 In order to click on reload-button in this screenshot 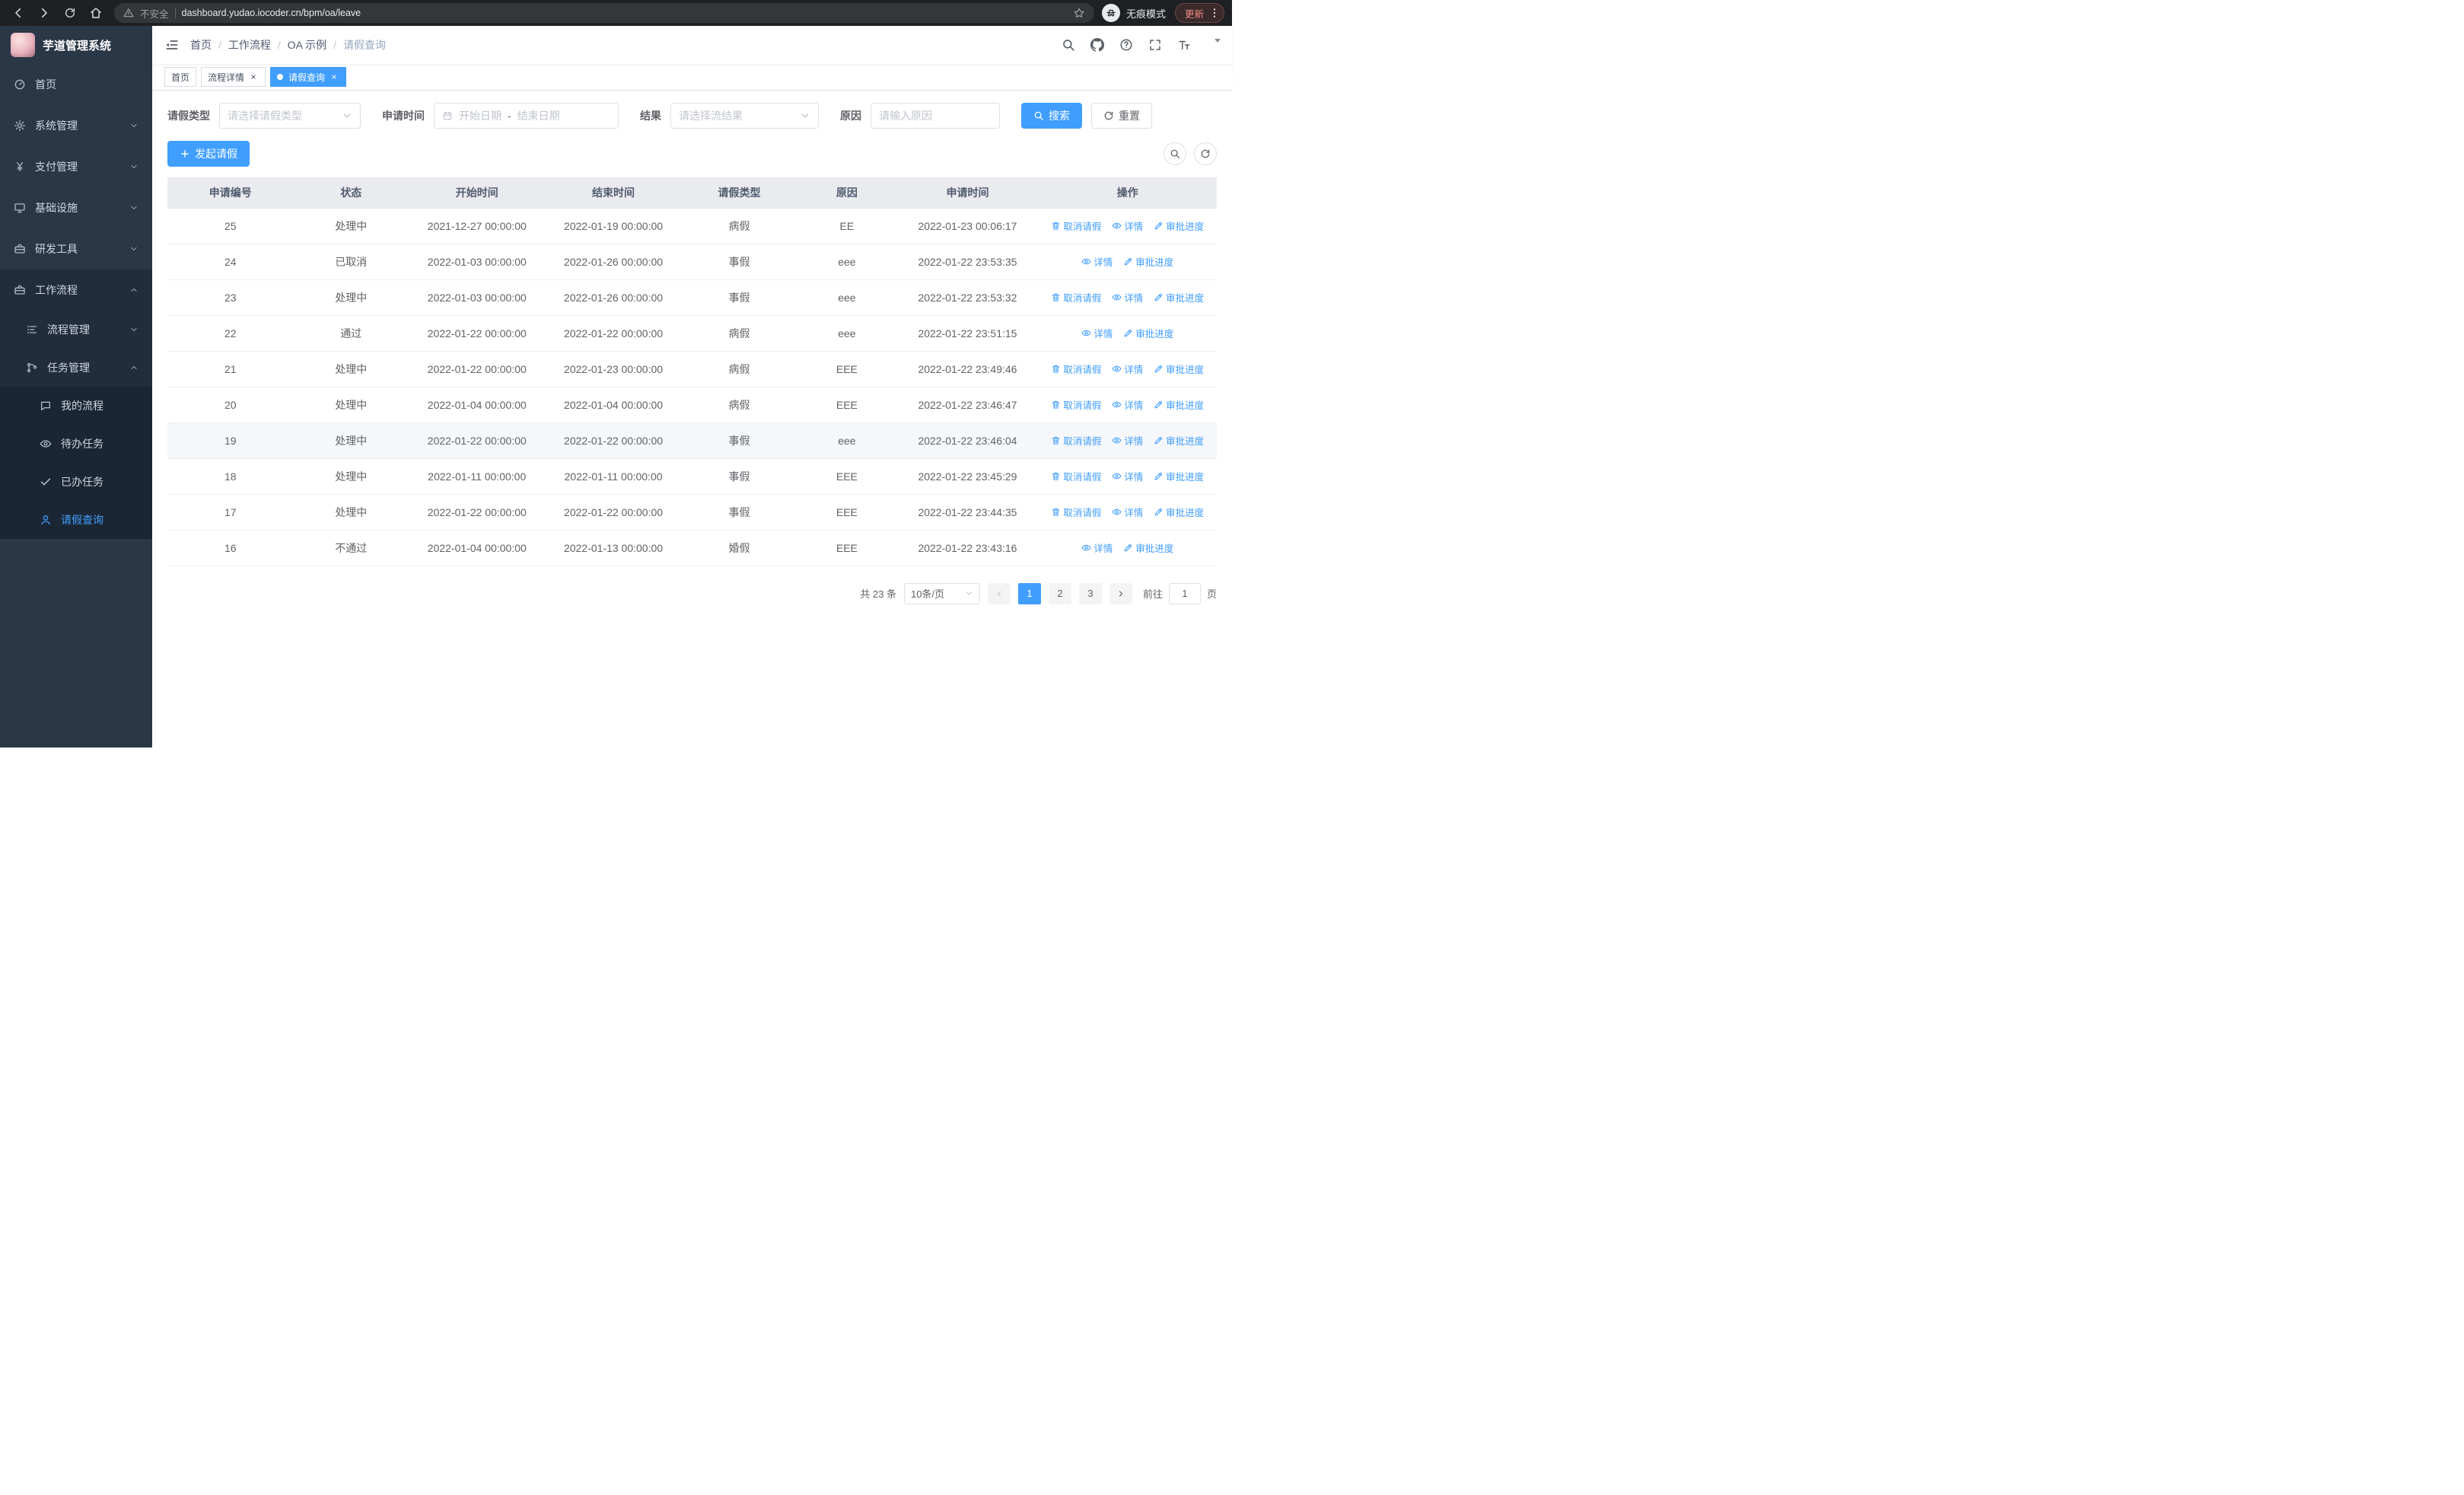, I will do `click(70, 13)`.